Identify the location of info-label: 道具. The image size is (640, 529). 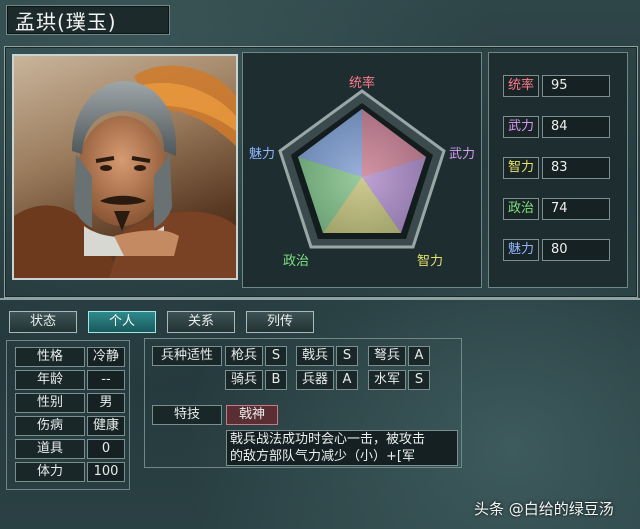
(50, 449).